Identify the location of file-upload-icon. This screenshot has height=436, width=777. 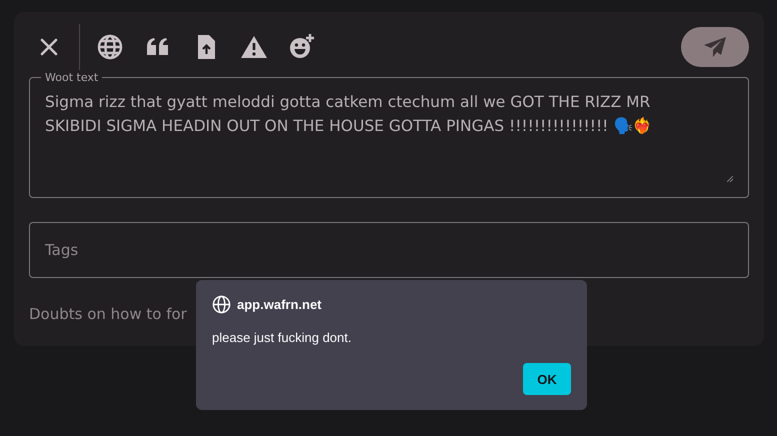
(206, 47).